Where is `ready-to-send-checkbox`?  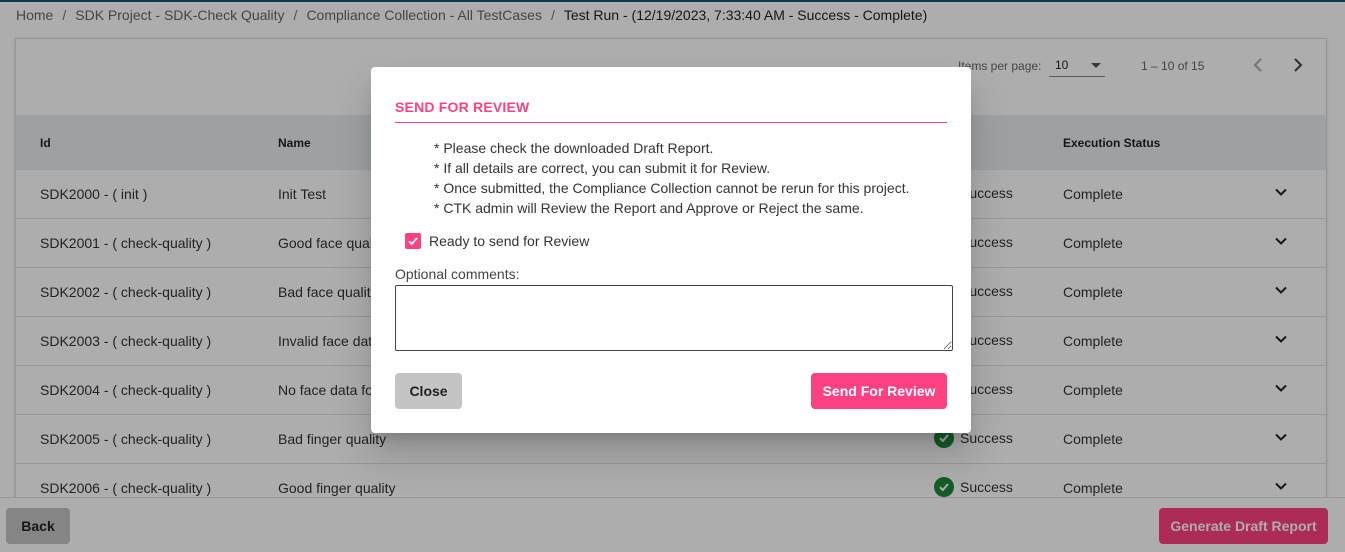 ready-to-send-checkbox is located at coordinates (413, 241).